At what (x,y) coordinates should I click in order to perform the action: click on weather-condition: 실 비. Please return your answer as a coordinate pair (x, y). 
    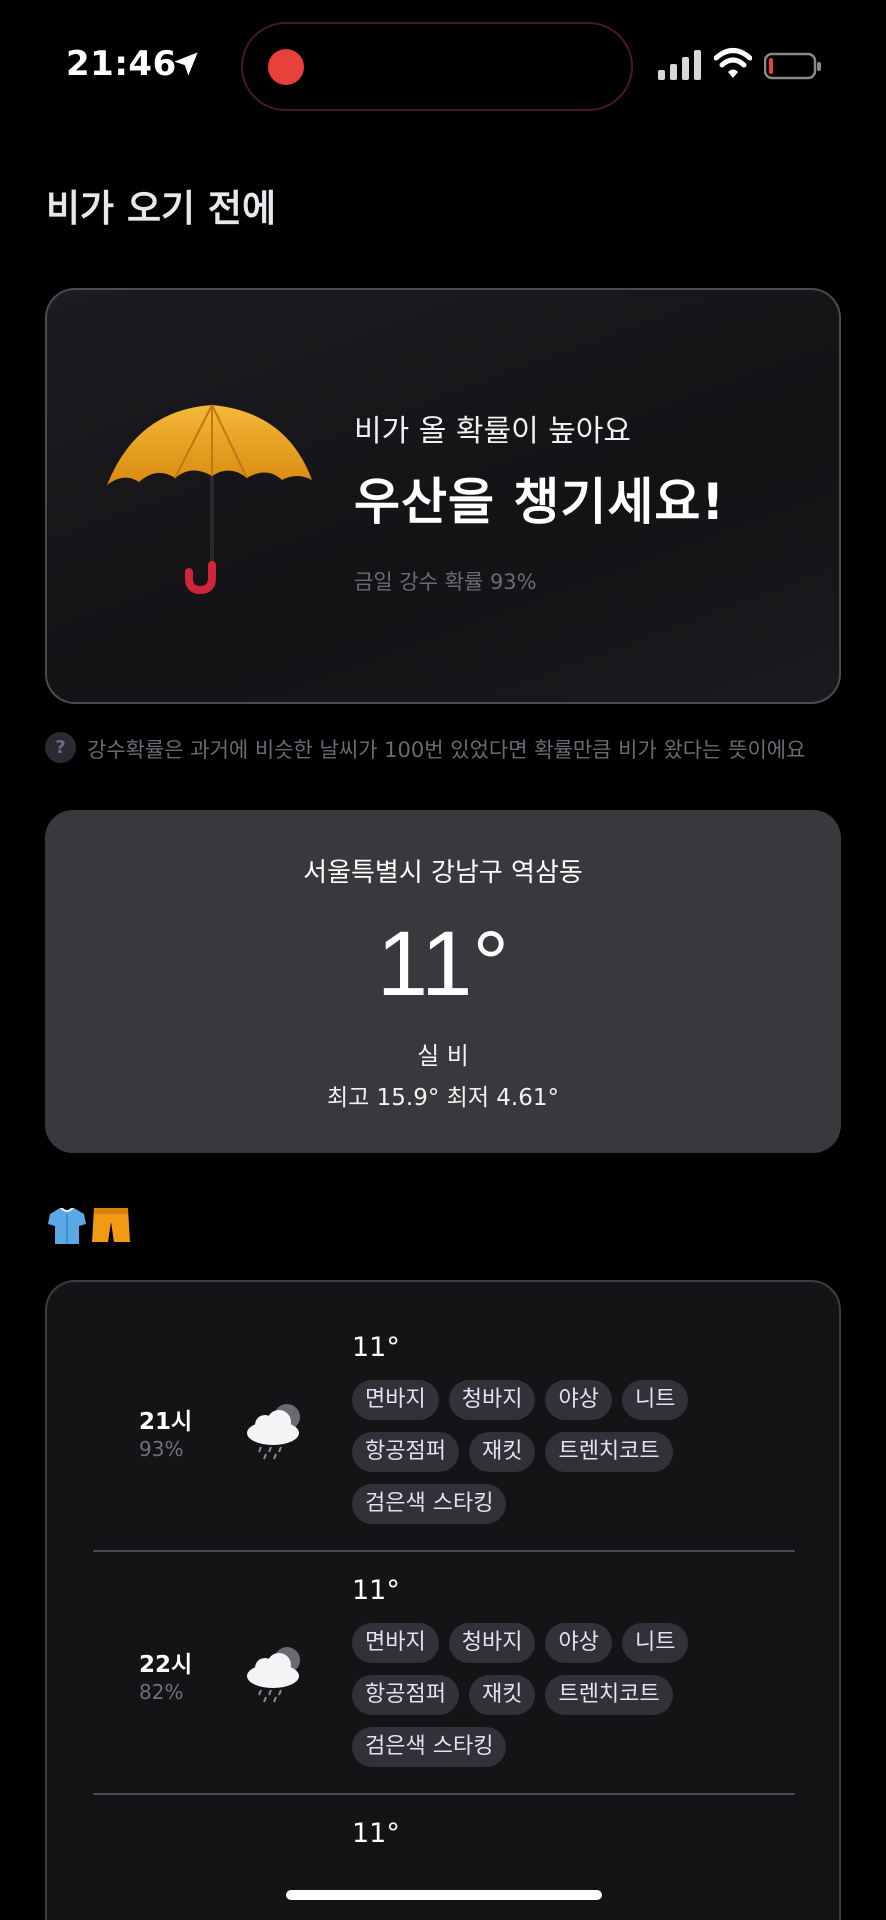
    Looking at the image, I should click on (443, 1056).